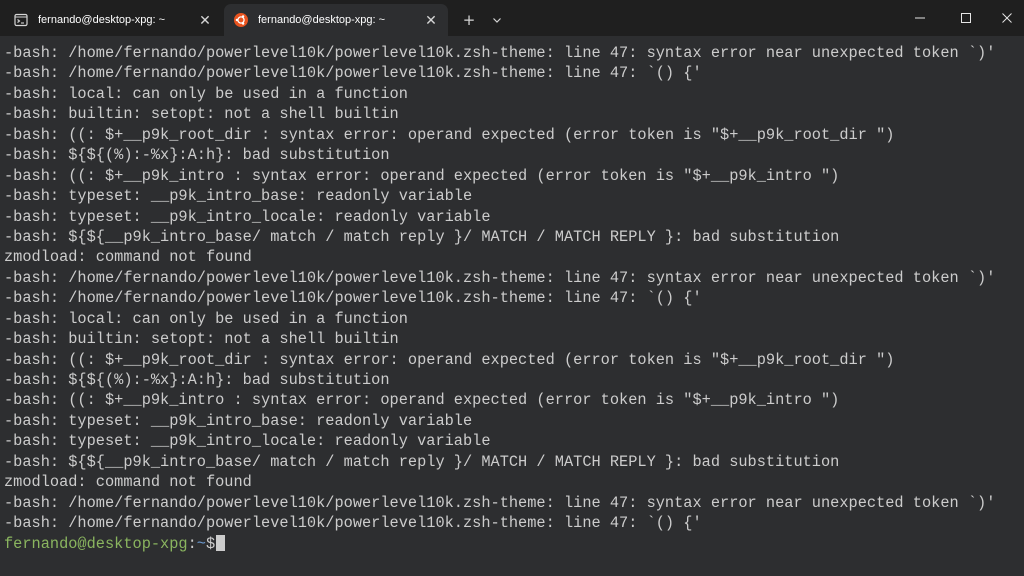  Describe the element at coordinates (201, 543) in the screenshot. I see `prompt-path: ~` at that location.